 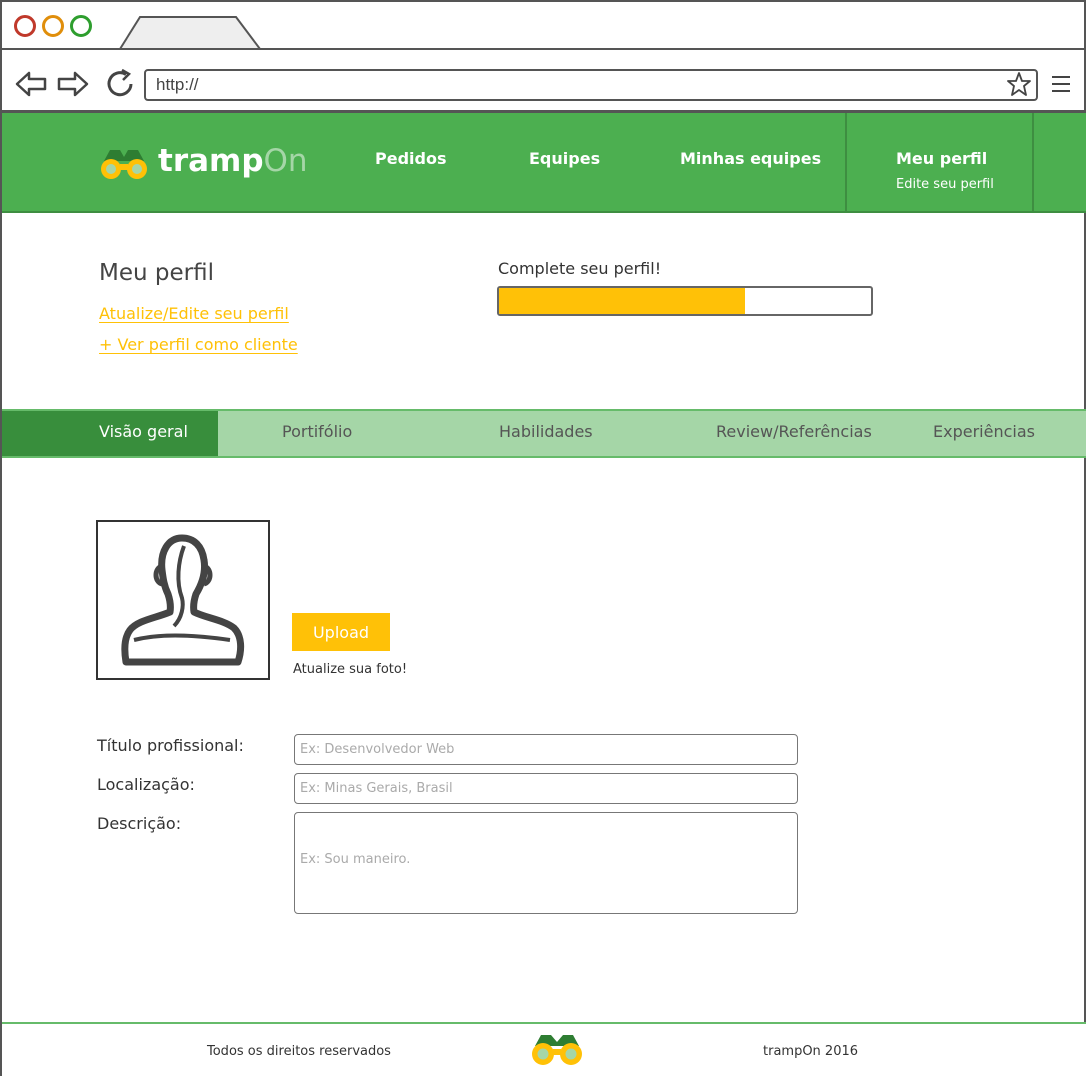 I want to click on minimize-window-button, so click(x=53, y=26).